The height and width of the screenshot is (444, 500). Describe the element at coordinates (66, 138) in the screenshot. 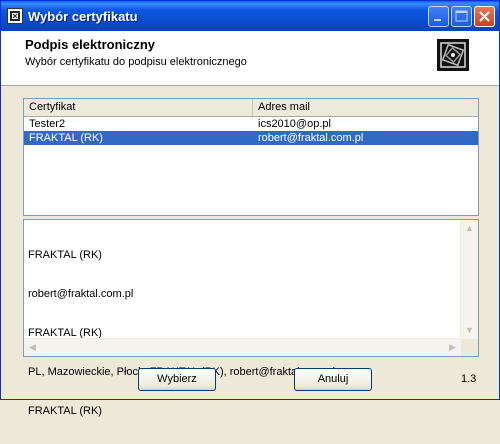

I see `certificate-name: FRAKTAL (RK)` at that location.